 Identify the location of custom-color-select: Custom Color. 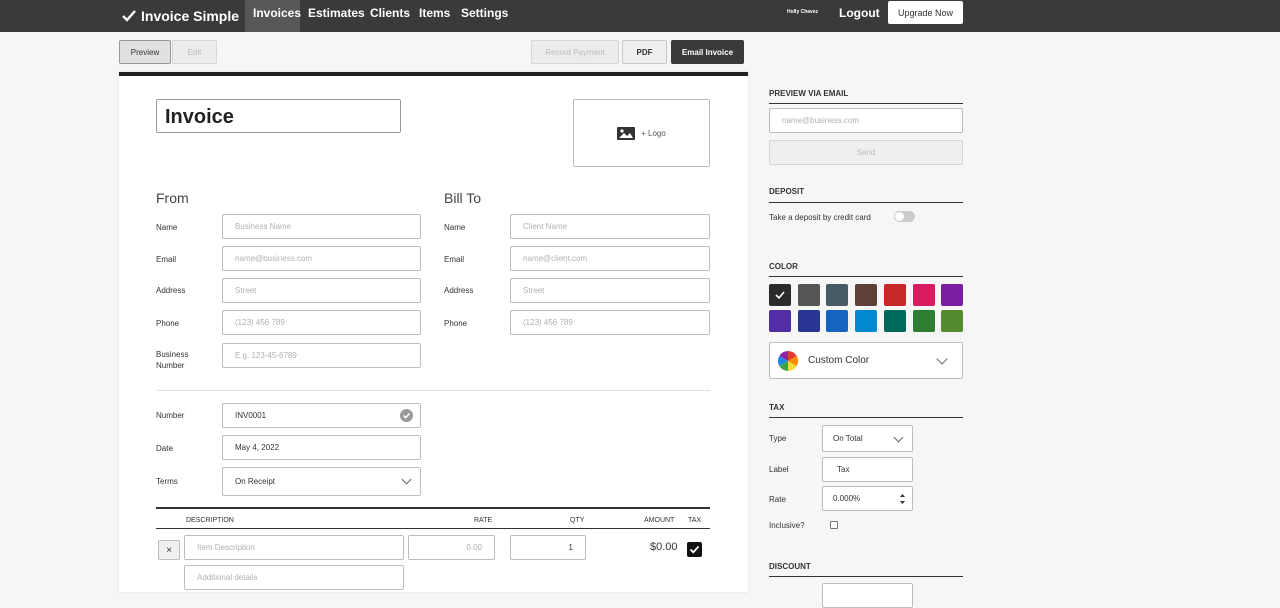
(866, 360).